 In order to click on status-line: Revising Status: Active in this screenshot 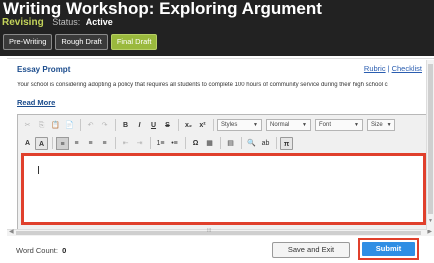, I will do `click(57, 22)`.